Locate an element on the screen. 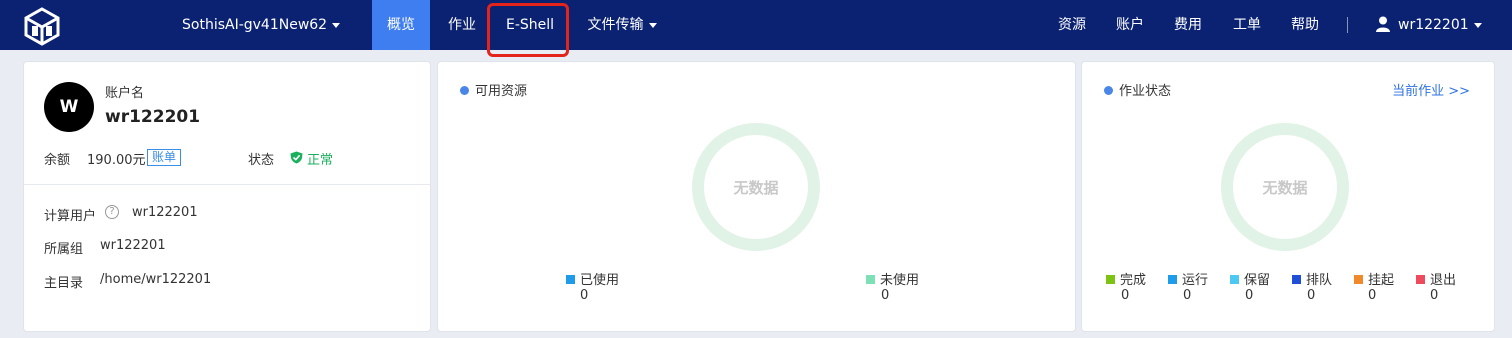 The height and width of the screenshot is (338, 1512). nav-billing: 费用 is located at coordinates (1188, 25).